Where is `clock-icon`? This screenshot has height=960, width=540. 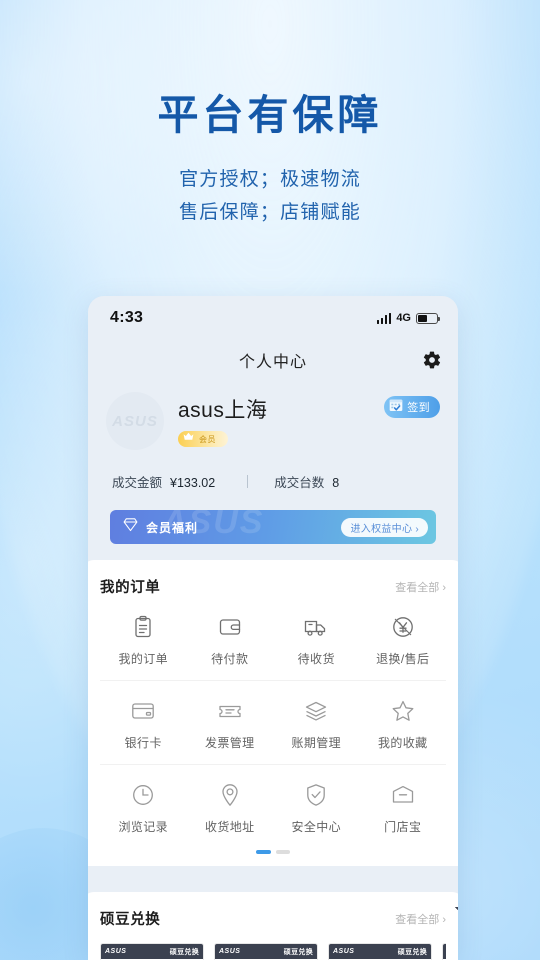
clock-icon is located at coordinates (143, 795).